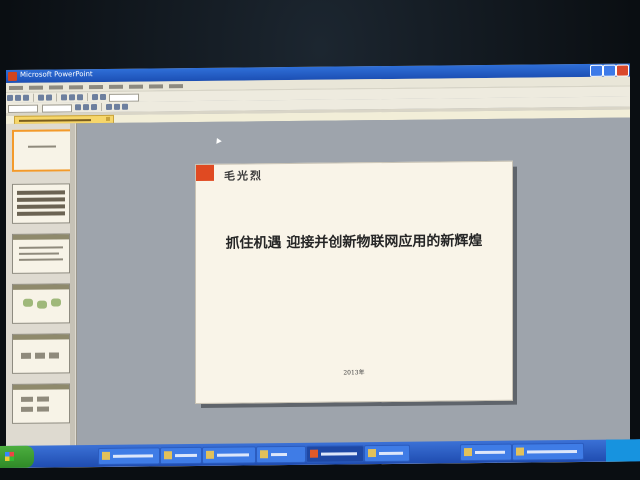  I want to click on slide-date: 2013年, so click(354, 372).